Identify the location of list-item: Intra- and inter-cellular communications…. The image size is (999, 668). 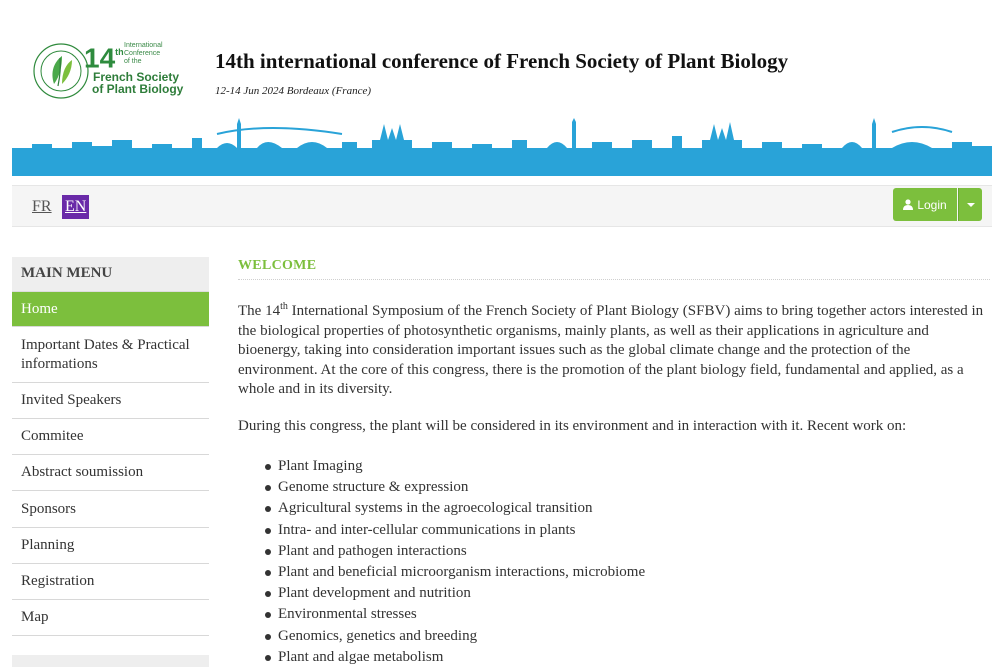
(614, 530).